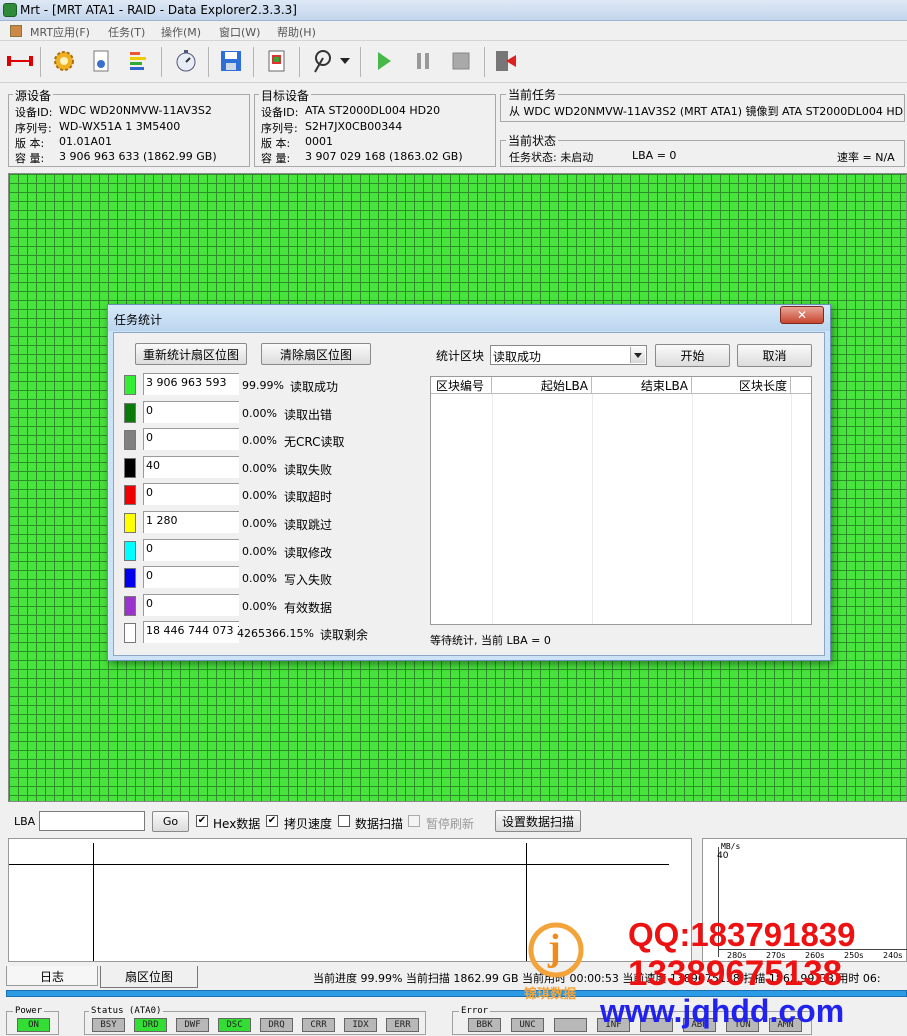  I want to click on menu-window: 窗口(W), so click(239, 32).